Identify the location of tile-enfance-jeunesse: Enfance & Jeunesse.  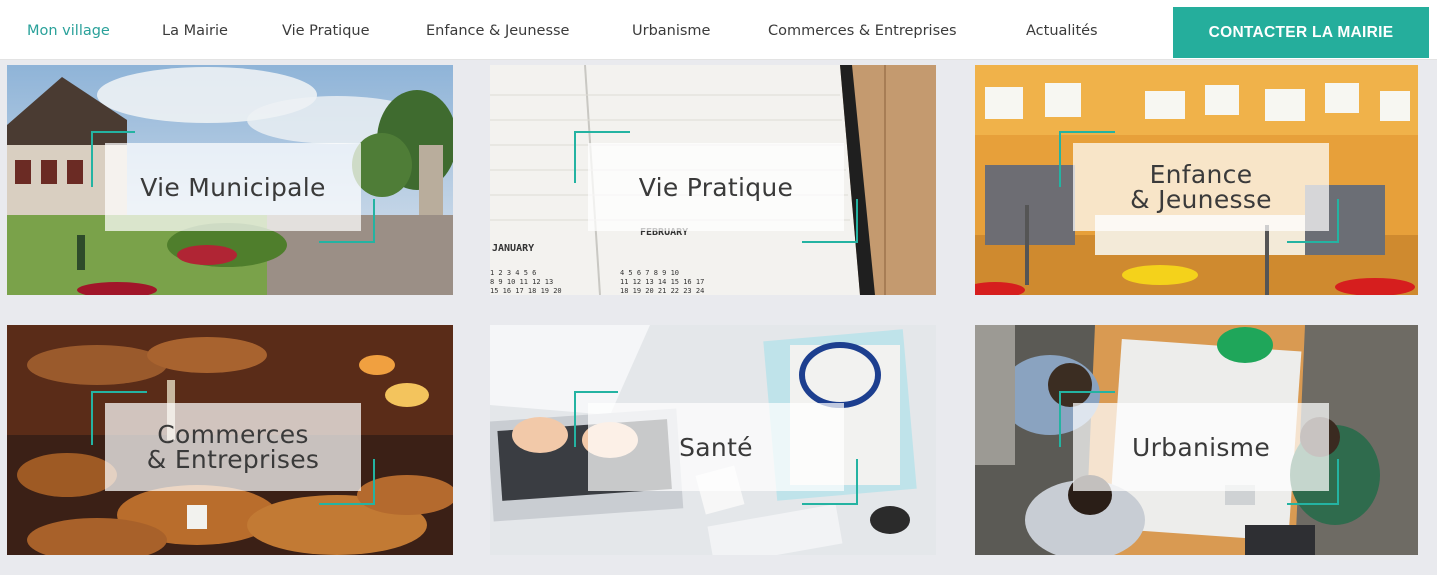
(1196, 180).